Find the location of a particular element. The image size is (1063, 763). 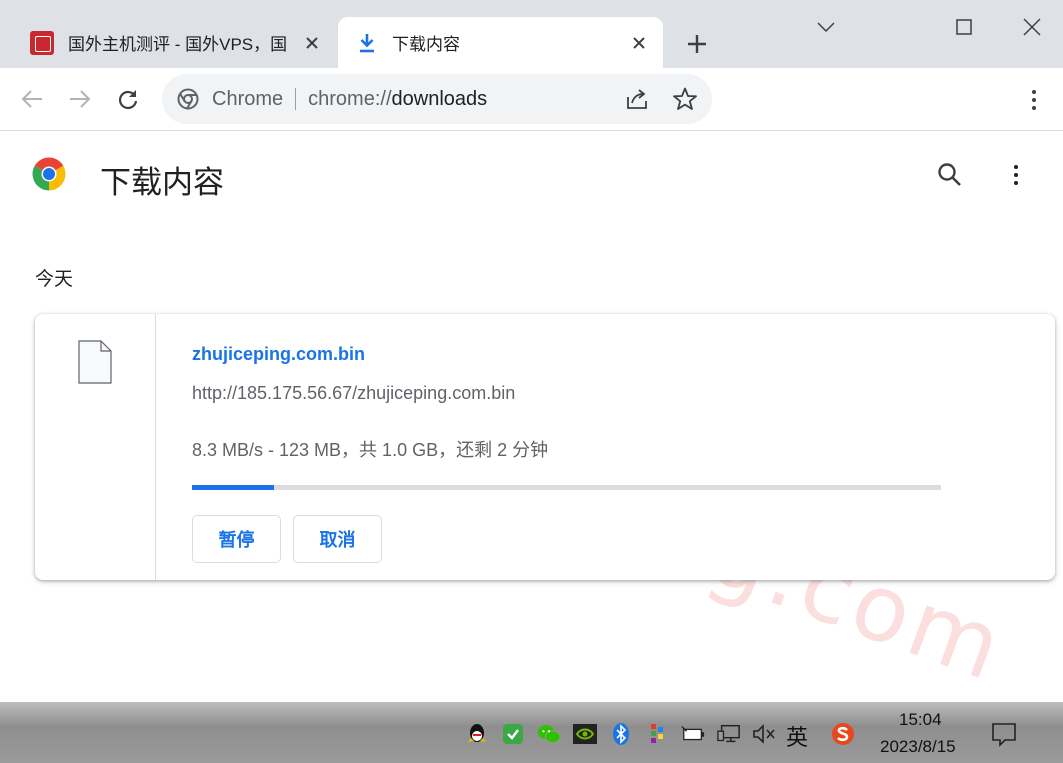

address-bar: Chrome chrome://downloads is located at coordinates (437, 99).